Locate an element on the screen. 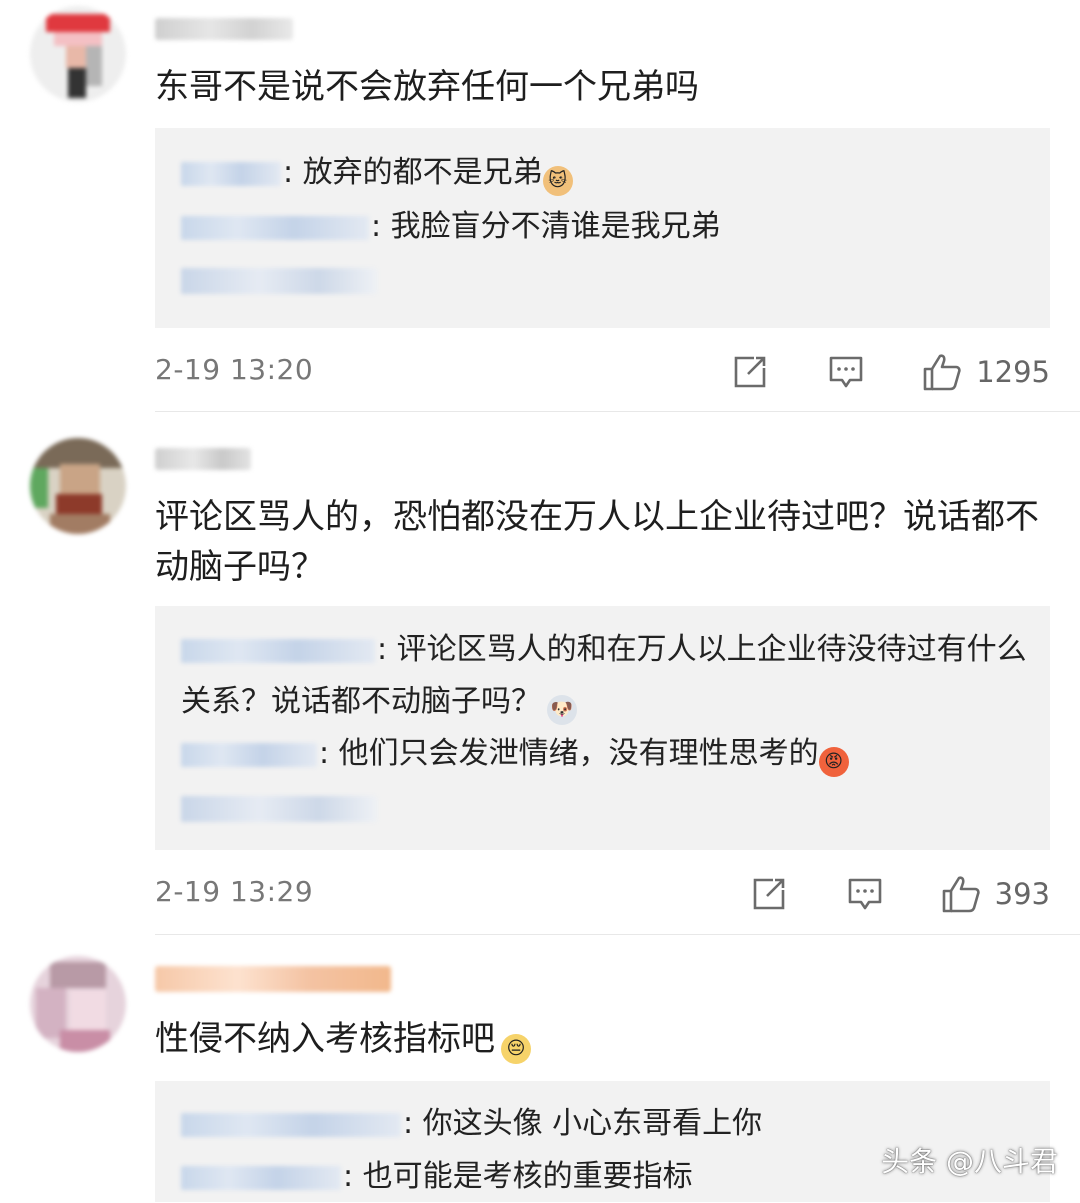  reply-text: : 也可能是考核的重要指标 is located at coordinates (518, 1176).